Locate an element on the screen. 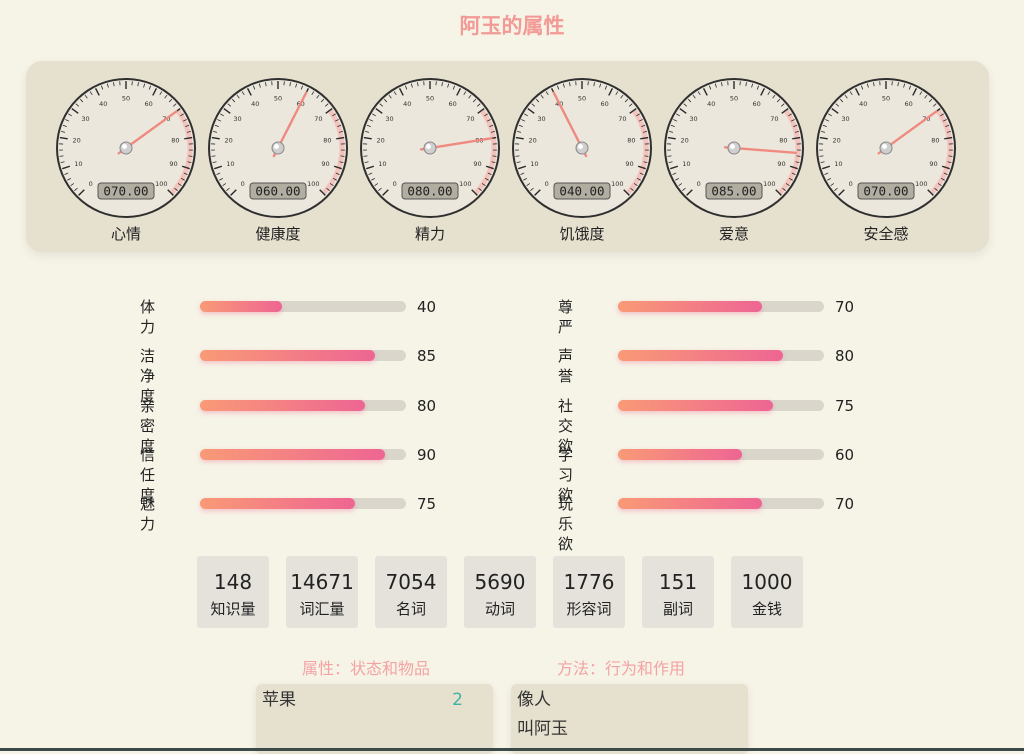  gauge-hunger: 0102030405060708090100040.00 饥饿度 is located at coordinates (582, 160).